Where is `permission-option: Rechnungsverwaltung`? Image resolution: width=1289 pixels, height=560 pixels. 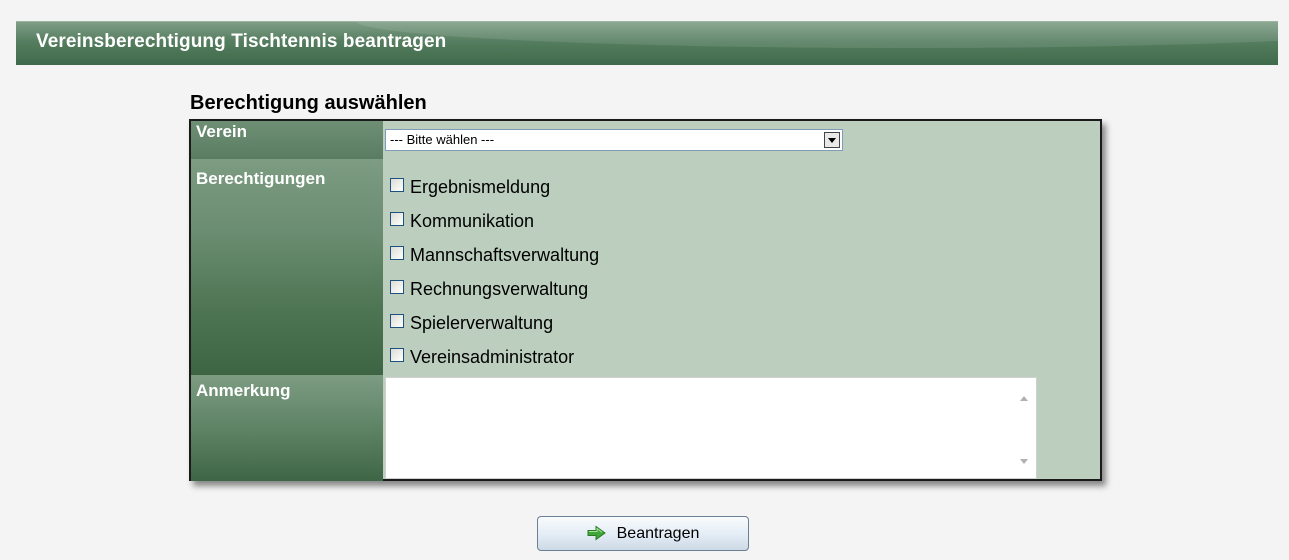
permission-option: Rechnungsverwaltung is located at coordinates (494, 289).